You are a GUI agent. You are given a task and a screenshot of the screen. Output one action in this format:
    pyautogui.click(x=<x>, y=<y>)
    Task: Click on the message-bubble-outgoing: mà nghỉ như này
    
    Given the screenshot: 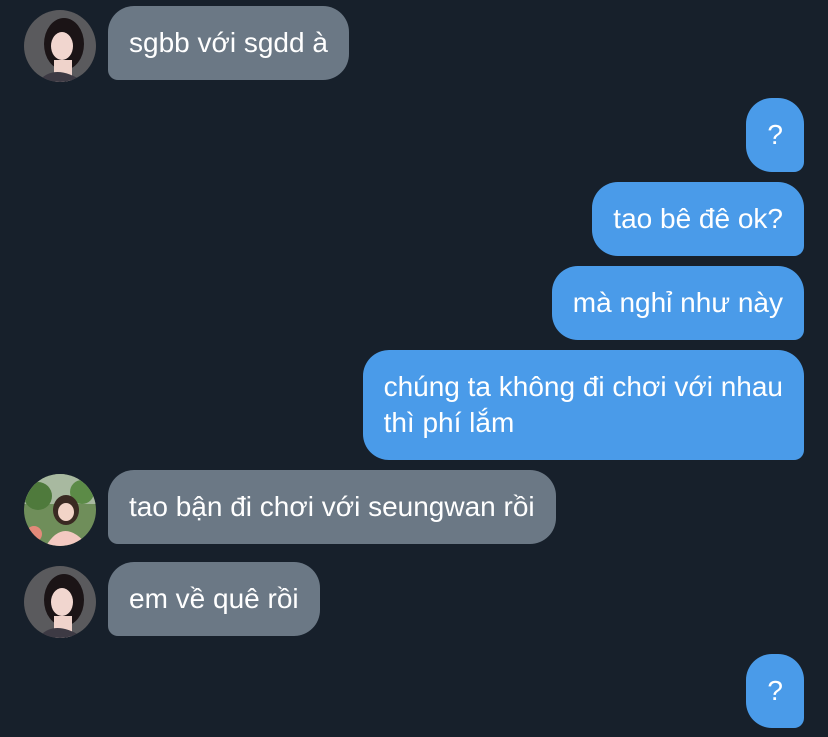 What is the action you would take?
    pyautogui.click(x=677, y=303)
    